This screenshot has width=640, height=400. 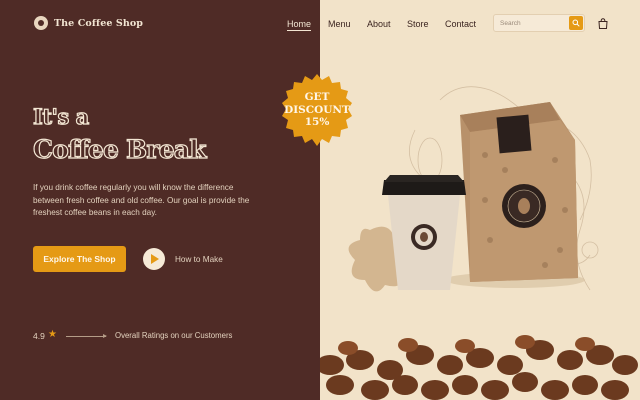 What do you see at coordinates (99, 23) in the screenshot?
I see `logo-text: The Coffee Shop` at bounding box center [99, 23].